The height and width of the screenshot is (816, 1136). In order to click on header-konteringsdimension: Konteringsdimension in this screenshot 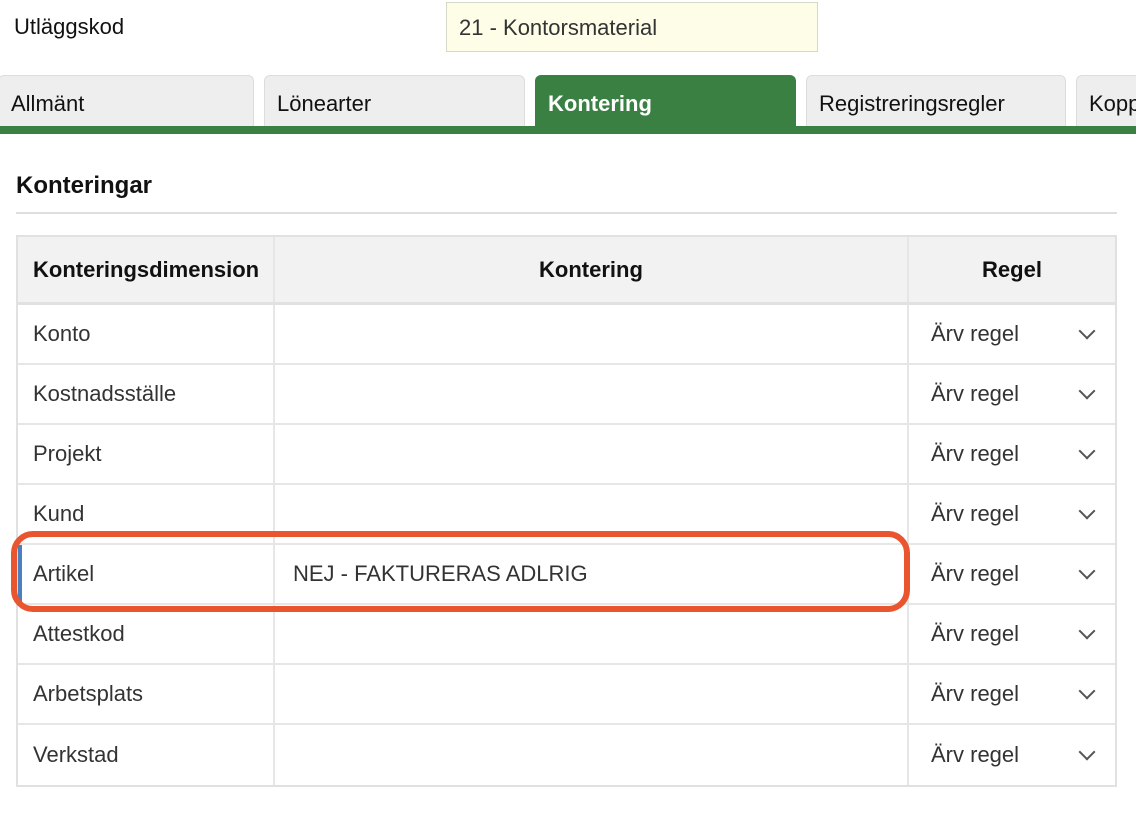, I will do `click(146, 269)`.